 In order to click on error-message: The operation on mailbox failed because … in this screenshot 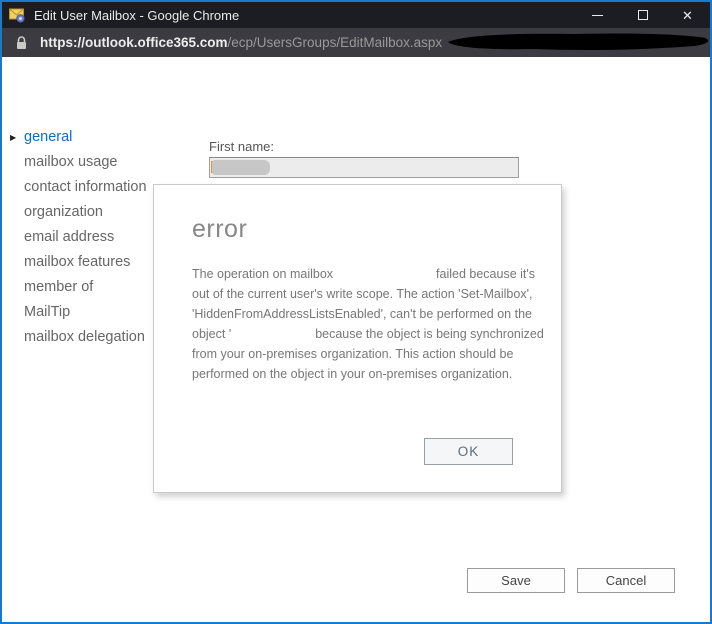, I will do `click(368, 324)`.